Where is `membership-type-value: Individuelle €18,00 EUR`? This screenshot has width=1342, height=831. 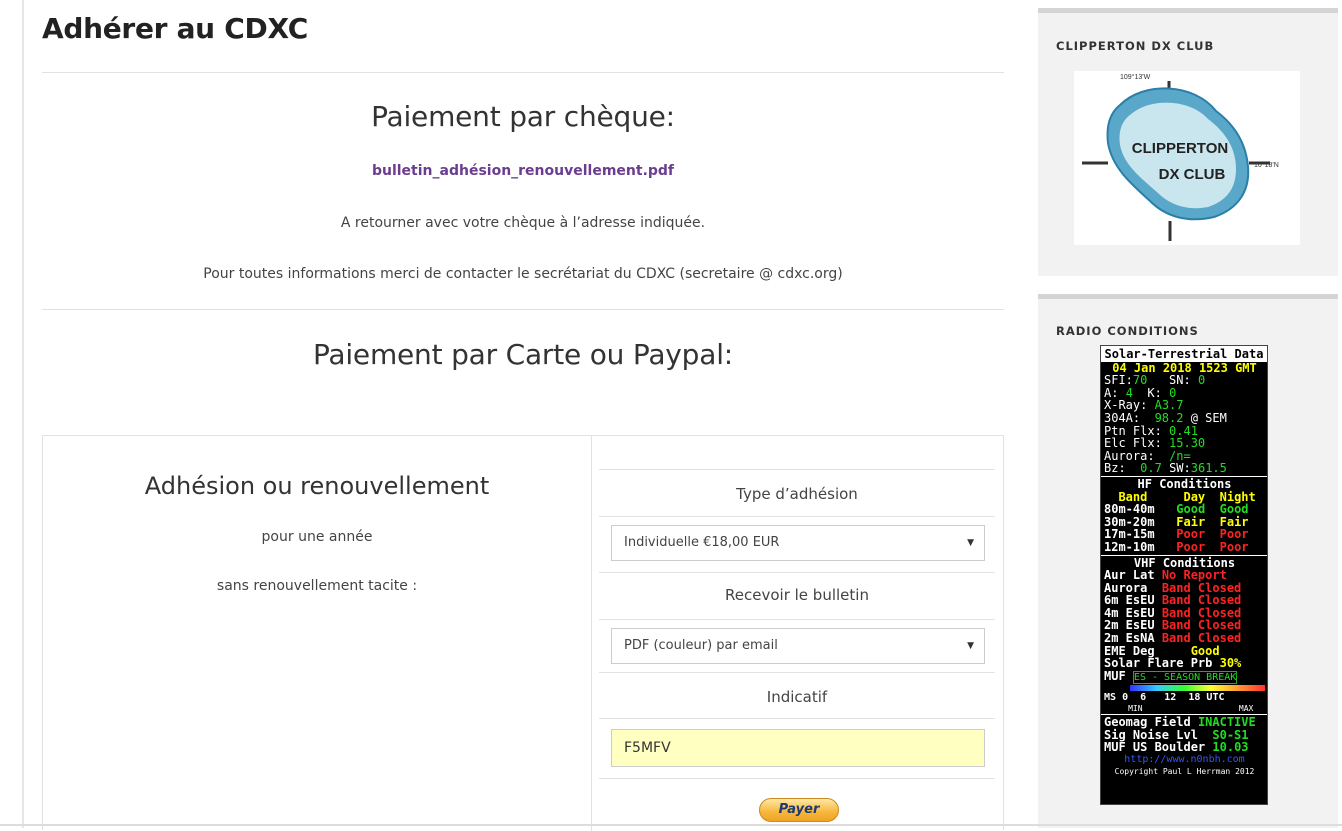 membership-type-value: Individuelle €18,00 EUR is located at coordinates (702, 542).